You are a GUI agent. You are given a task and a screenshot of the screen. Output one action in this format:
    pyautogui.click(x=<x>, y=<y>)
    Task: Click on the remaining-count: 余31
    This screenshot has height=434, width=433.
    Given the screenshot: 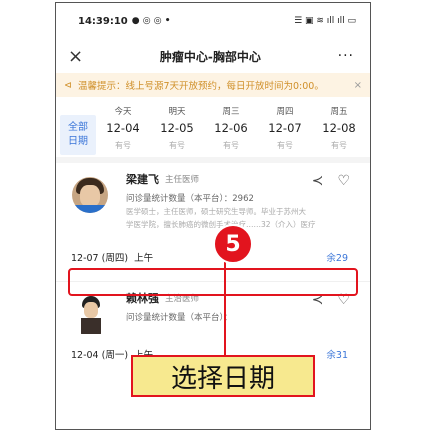 What is the action you would take?
    pyautogui.click(x=337, y=355)
    